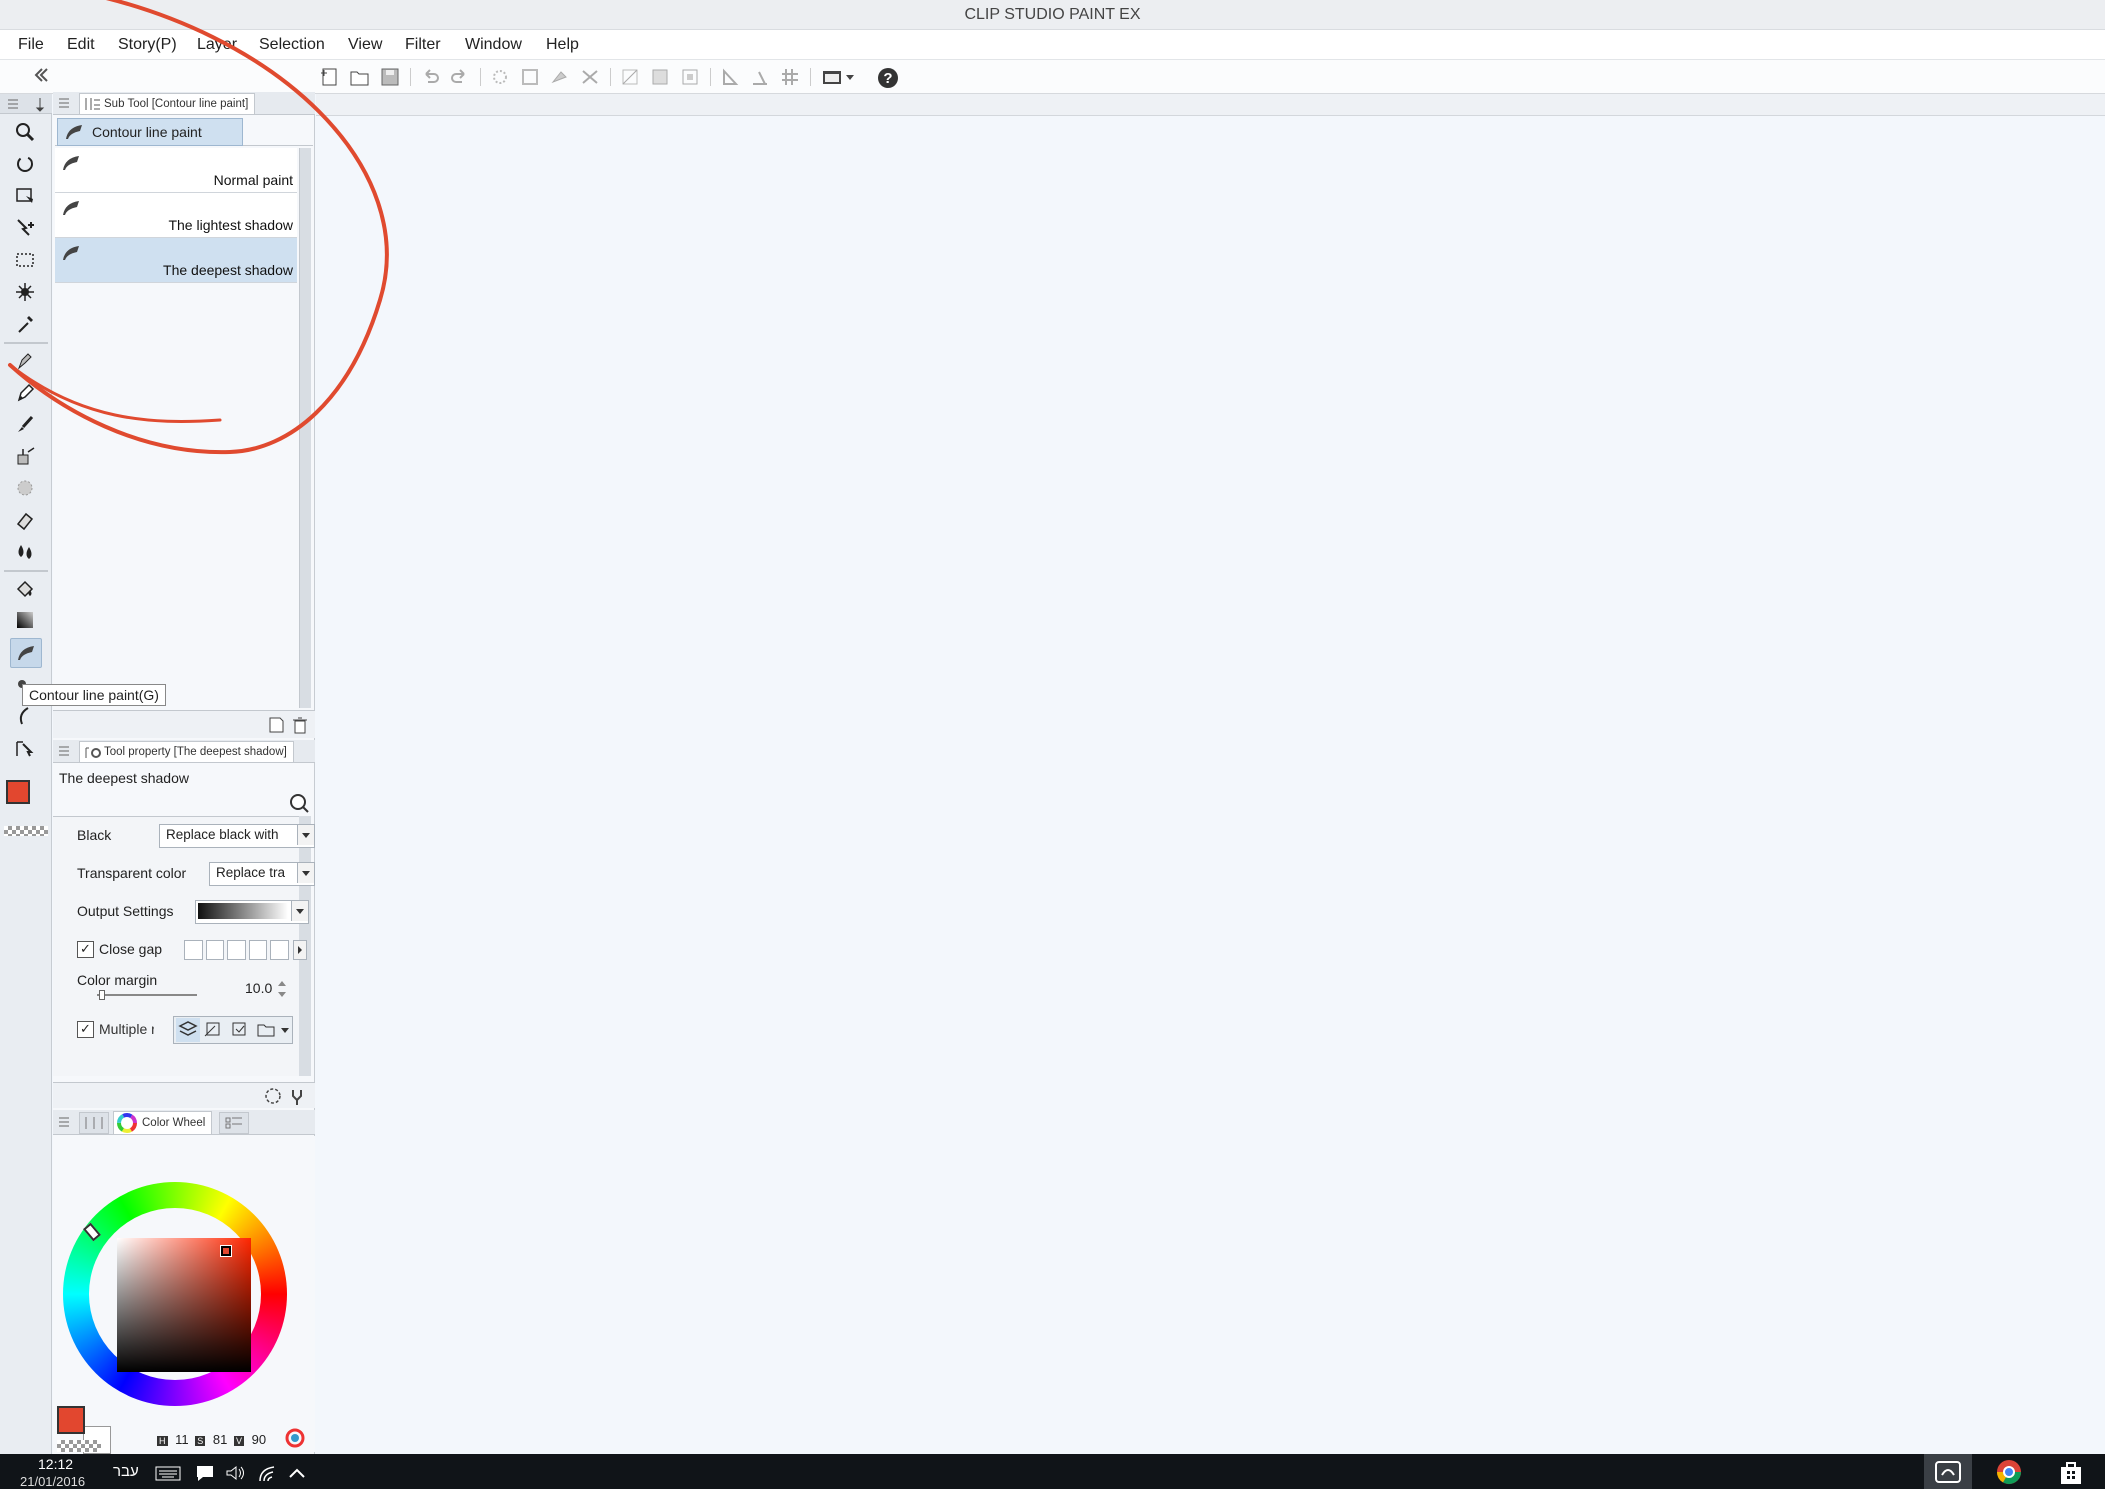 Image resolution: width=2105 pixels, height=1489 pixels. I want to click on v-value: 90, so click(259, 1439).